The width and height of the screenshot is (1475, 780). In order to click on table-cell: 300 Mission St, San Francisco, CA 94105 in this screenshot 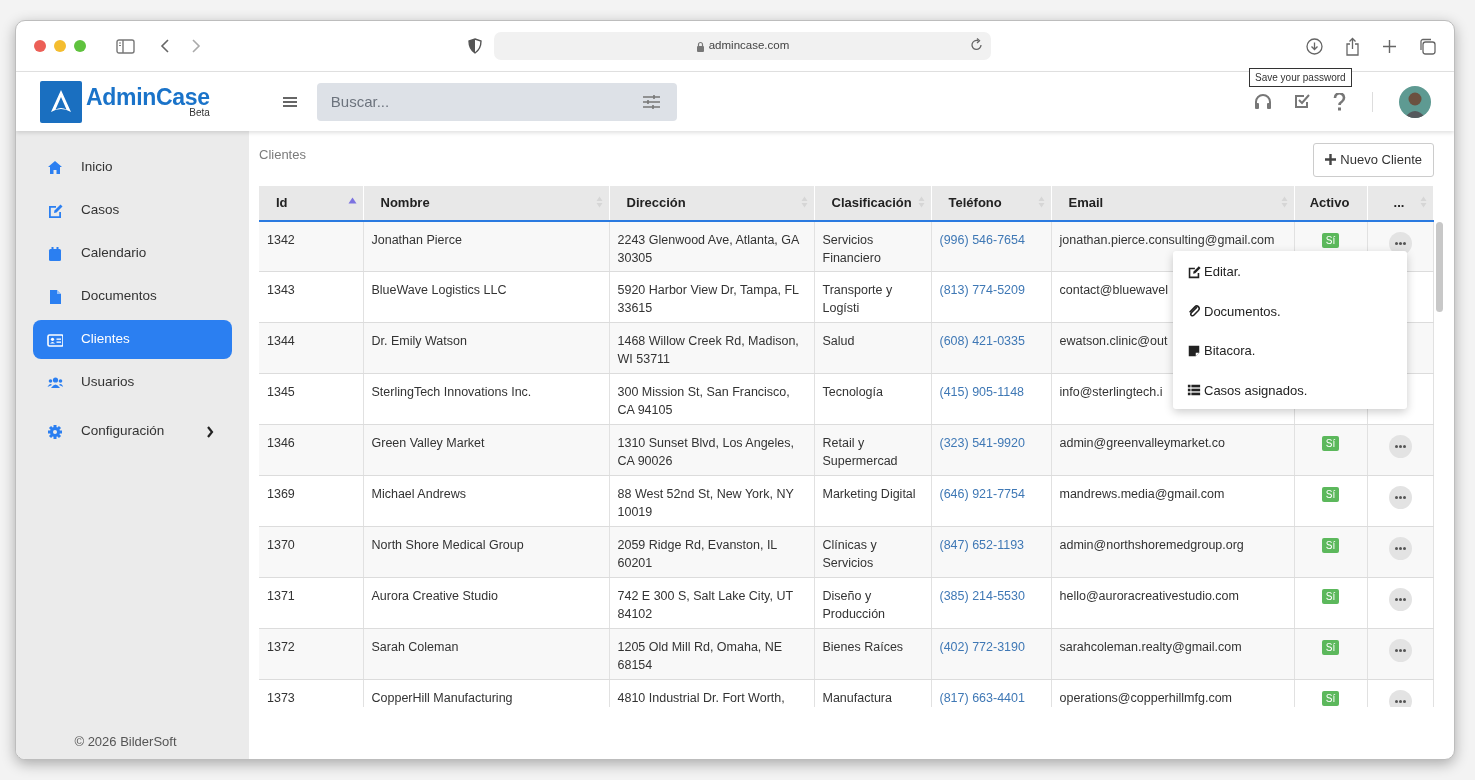, I will do `click(711, 399)`.